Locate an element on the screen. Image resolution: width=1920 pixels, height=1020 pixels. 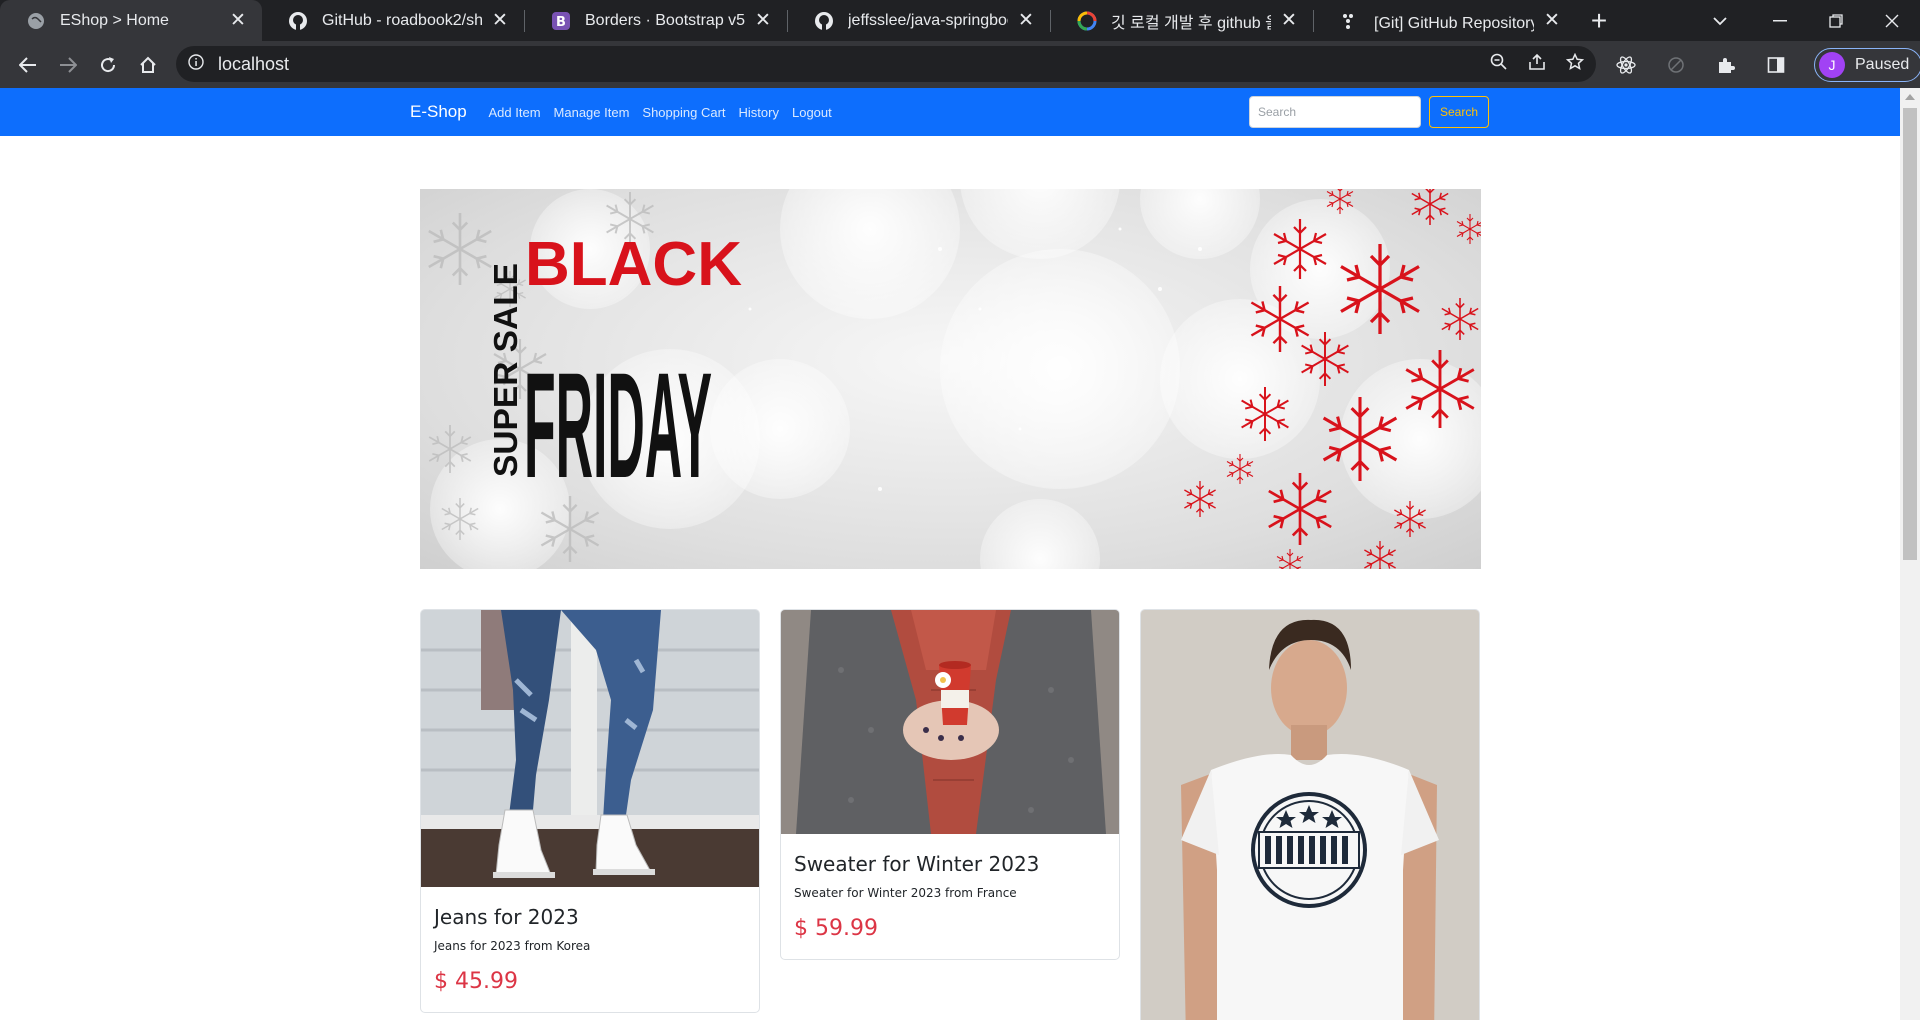
search-input is located at coordinates (1335, 112).